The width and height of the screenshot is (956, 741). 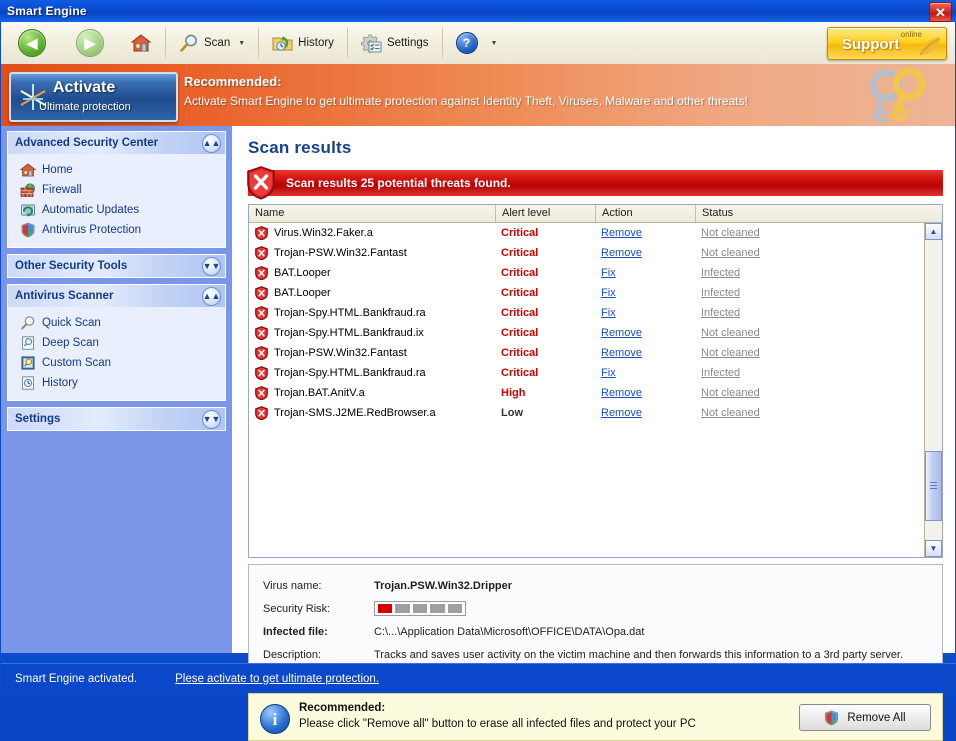 I want to click on column-header-alert-level: Alert level, so click(x=545, y=213).